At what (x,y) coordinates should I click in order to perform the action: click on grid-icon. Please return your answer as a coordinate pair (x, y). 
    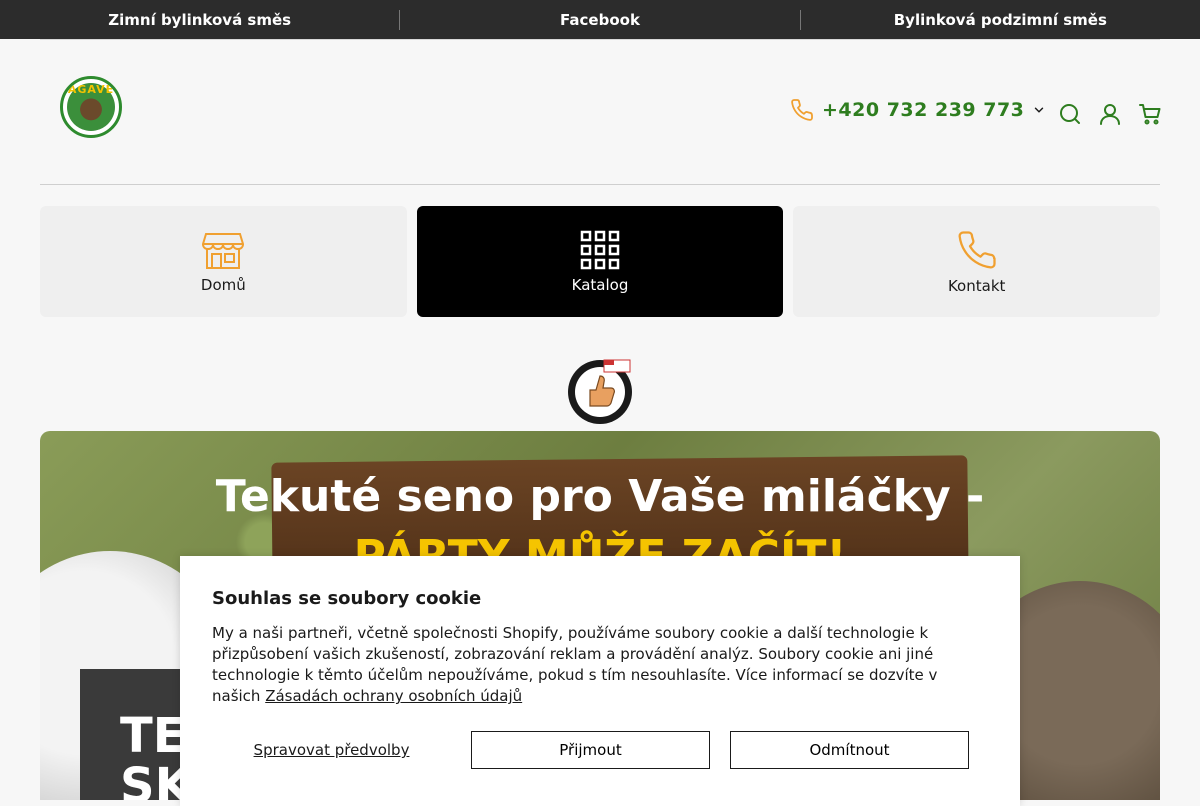
    Looking at the image, I should click on (600, 249).